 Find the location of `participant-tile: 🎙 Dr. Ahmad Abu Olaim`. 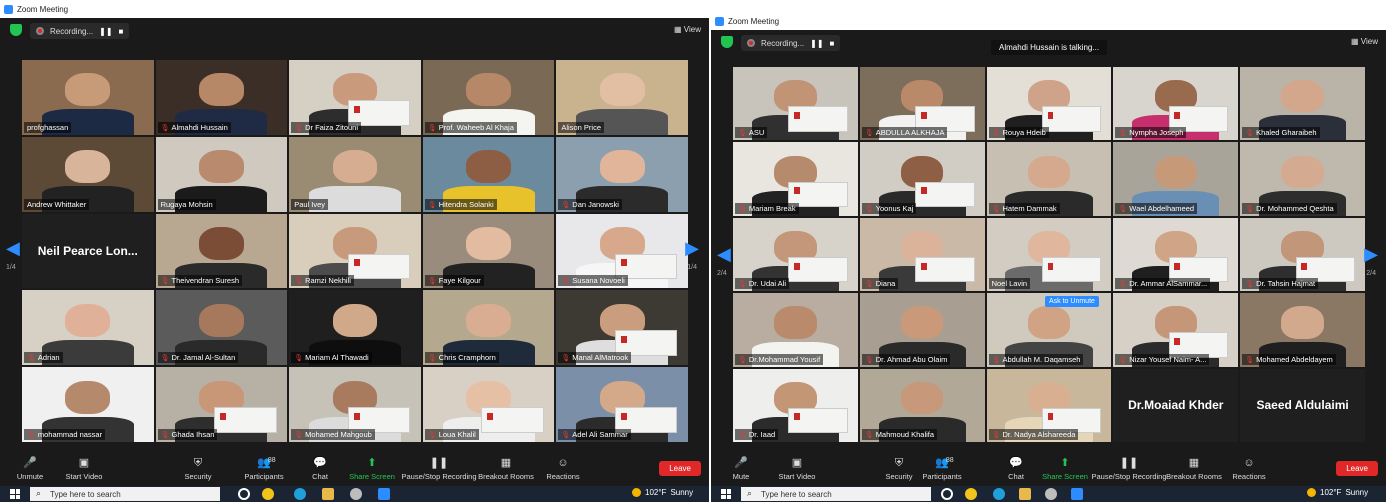

participant-tile: 🎙 Dr. Ahmad Abu Olaim is located at coordinates (922, 330).